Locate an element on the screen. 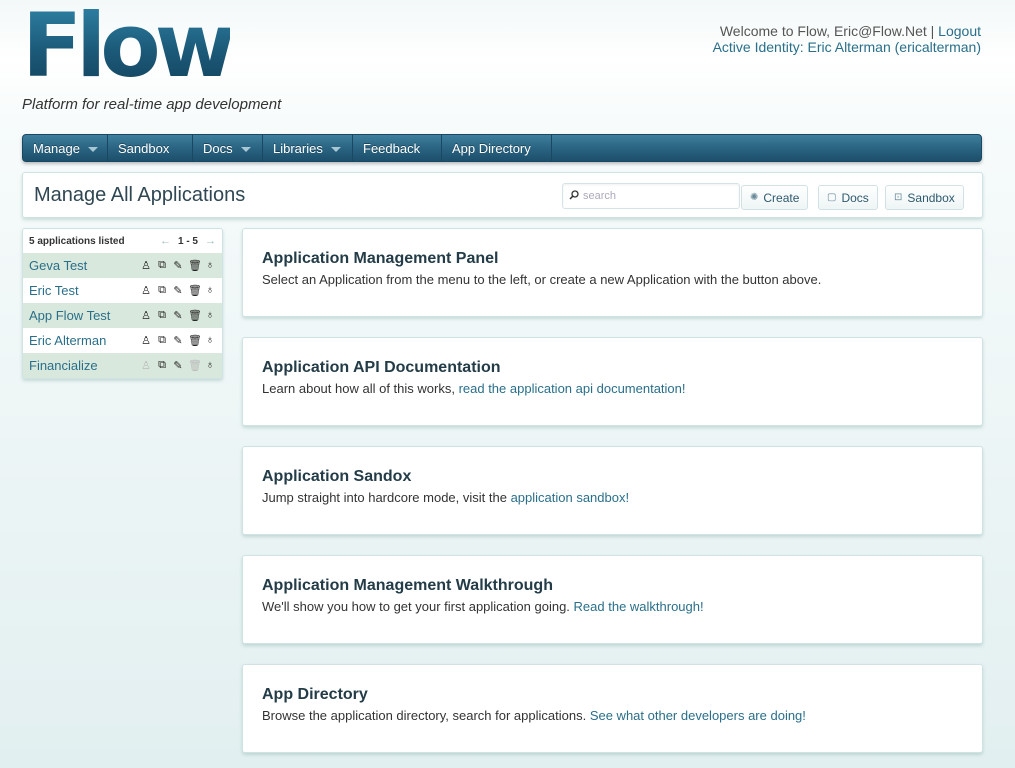 This screenshot has height=768, width=1015. search-box is located at coordinates (651, 196).